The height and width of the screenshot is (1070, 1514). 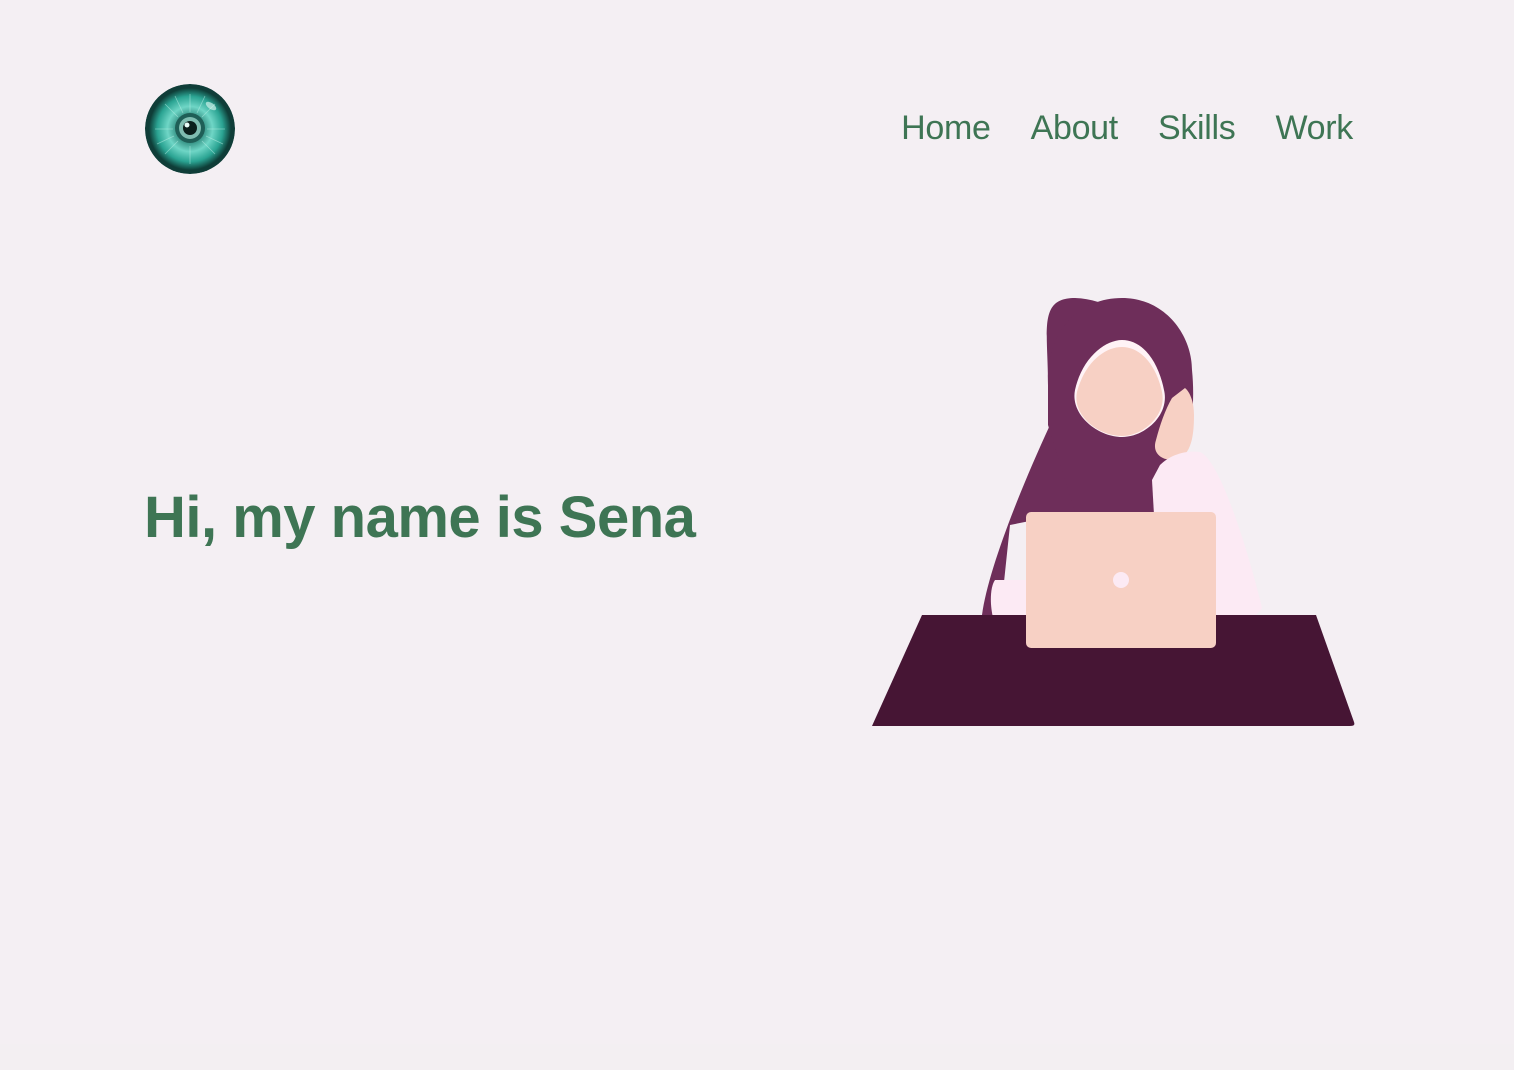 I want to click on woman-with-laptop-illustration, so click(x=1115, y=515).